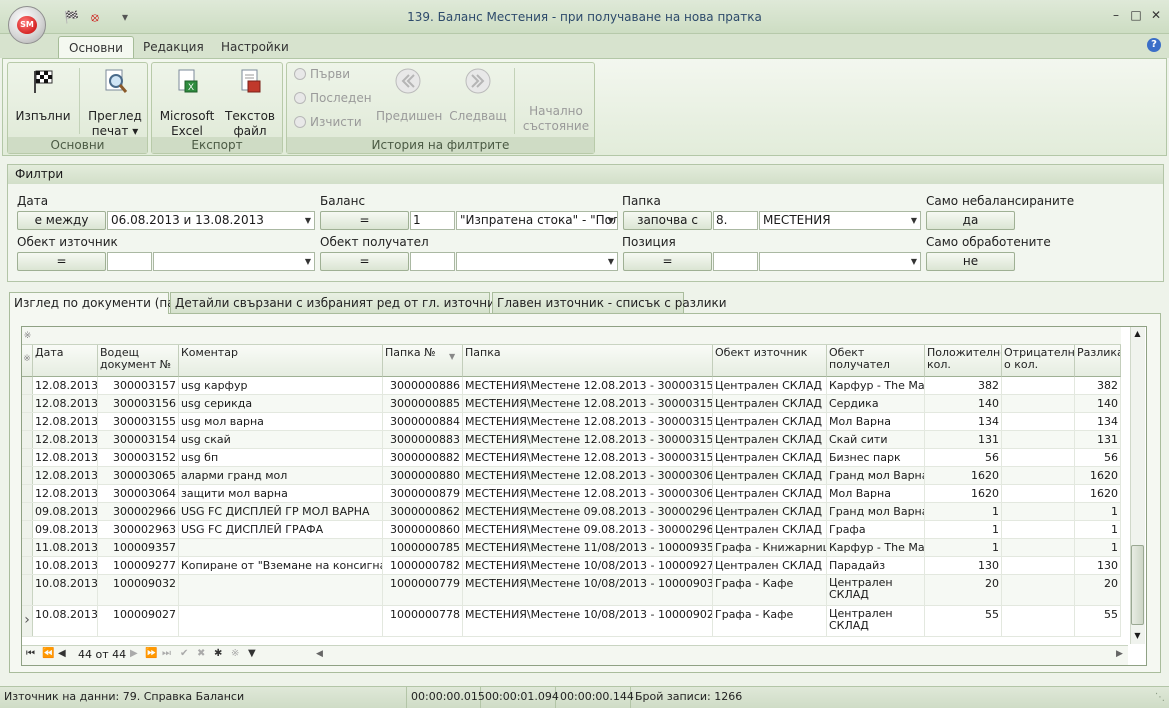  Describe the element at coordinates (1137, 333) in the screenshot. I see `scroll-up-icon: ▲` at that location.